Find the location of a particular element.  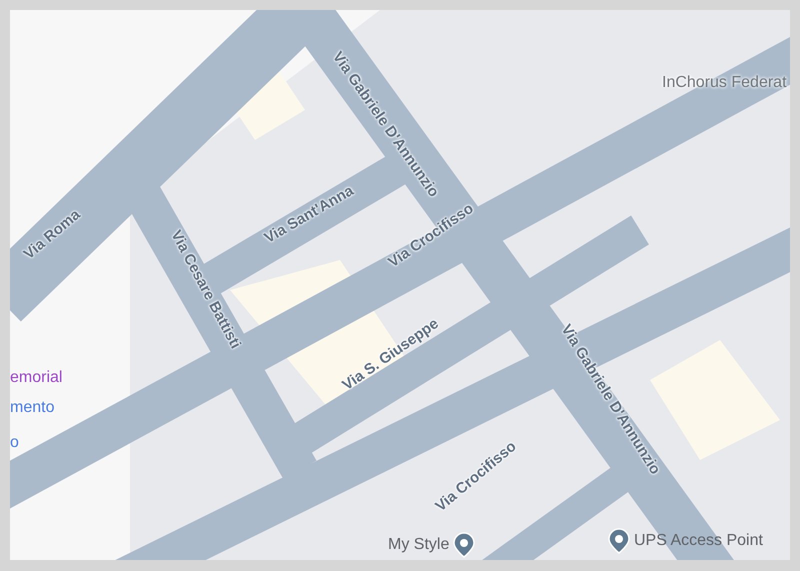

place-label: emorial is located at coordinates (36, 378).